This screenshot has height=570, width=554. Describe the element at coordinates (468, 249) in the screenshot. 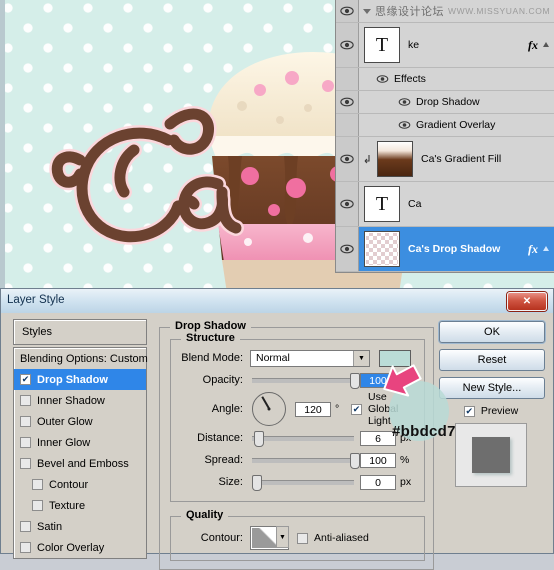

I see `layer-name: Ca's Drop Shadow` at that location.